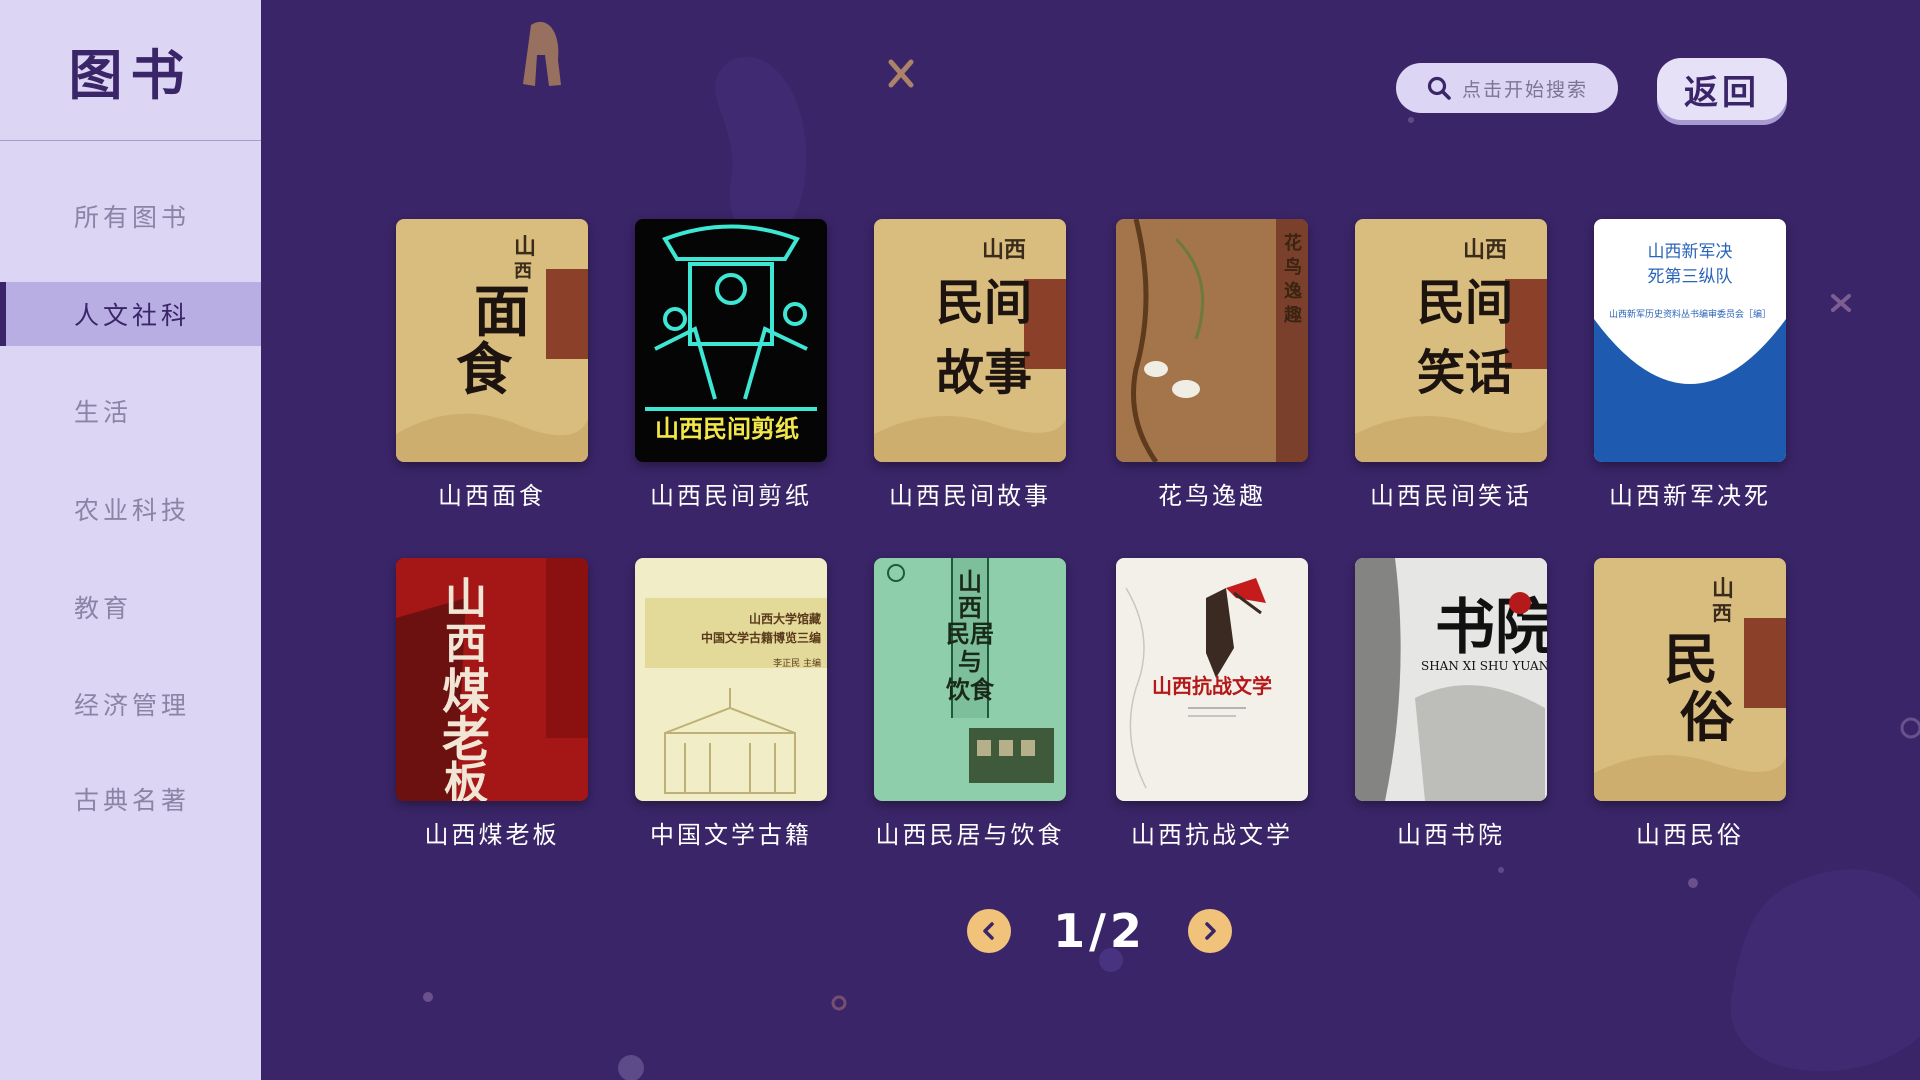 Image resolution: width=1920 pixels, height=1080 pixels. What do you see at coordinates (731, 835) in the screenshot?
I see `book-title: 中国文学古籍` at bounding box center [731, 835].